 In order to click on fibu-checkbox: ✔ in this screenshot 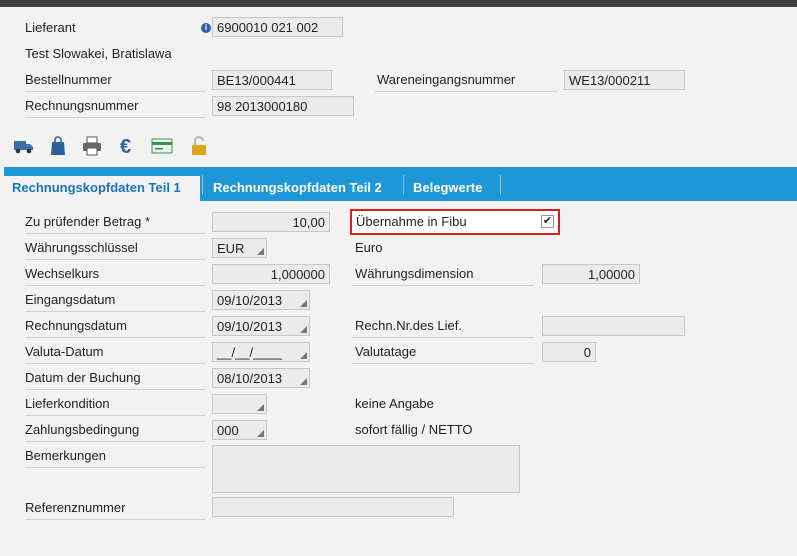, I will do `click(547, 221)`.